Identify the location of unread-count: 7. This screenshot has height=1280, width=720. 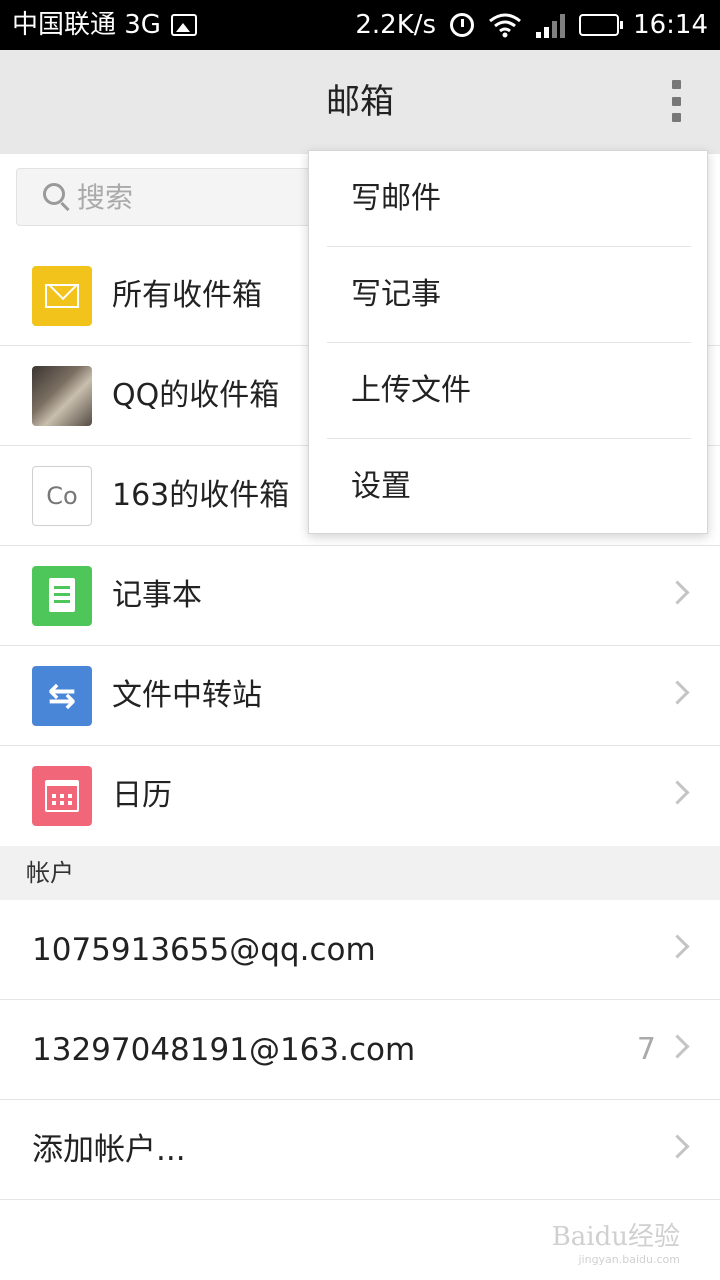
(646, 1049).